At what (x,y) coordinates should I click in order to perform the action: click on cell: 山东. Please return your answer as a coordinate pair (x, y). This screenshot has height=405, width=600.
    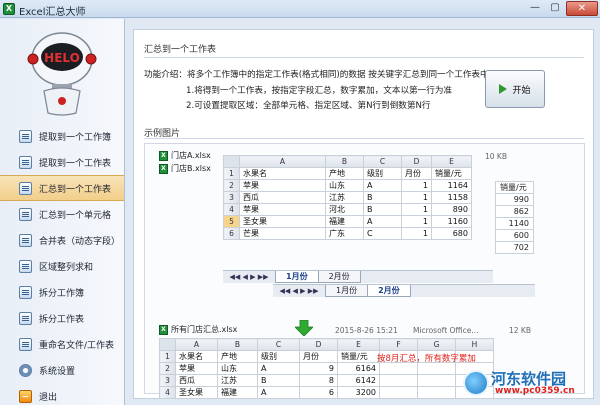
    Looking at the image, I should click on (237, 368).